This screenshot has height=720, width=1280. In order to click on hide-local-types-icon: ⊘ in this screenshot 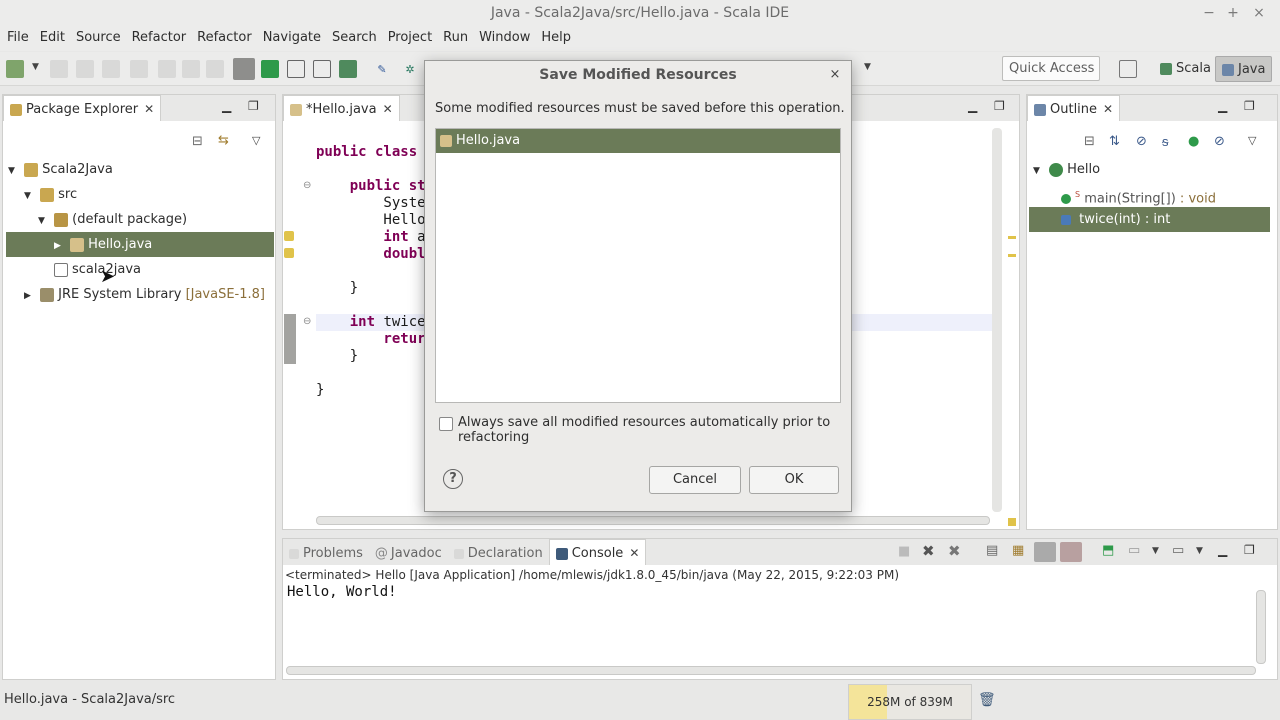, I will do `click(1219, 141)`.